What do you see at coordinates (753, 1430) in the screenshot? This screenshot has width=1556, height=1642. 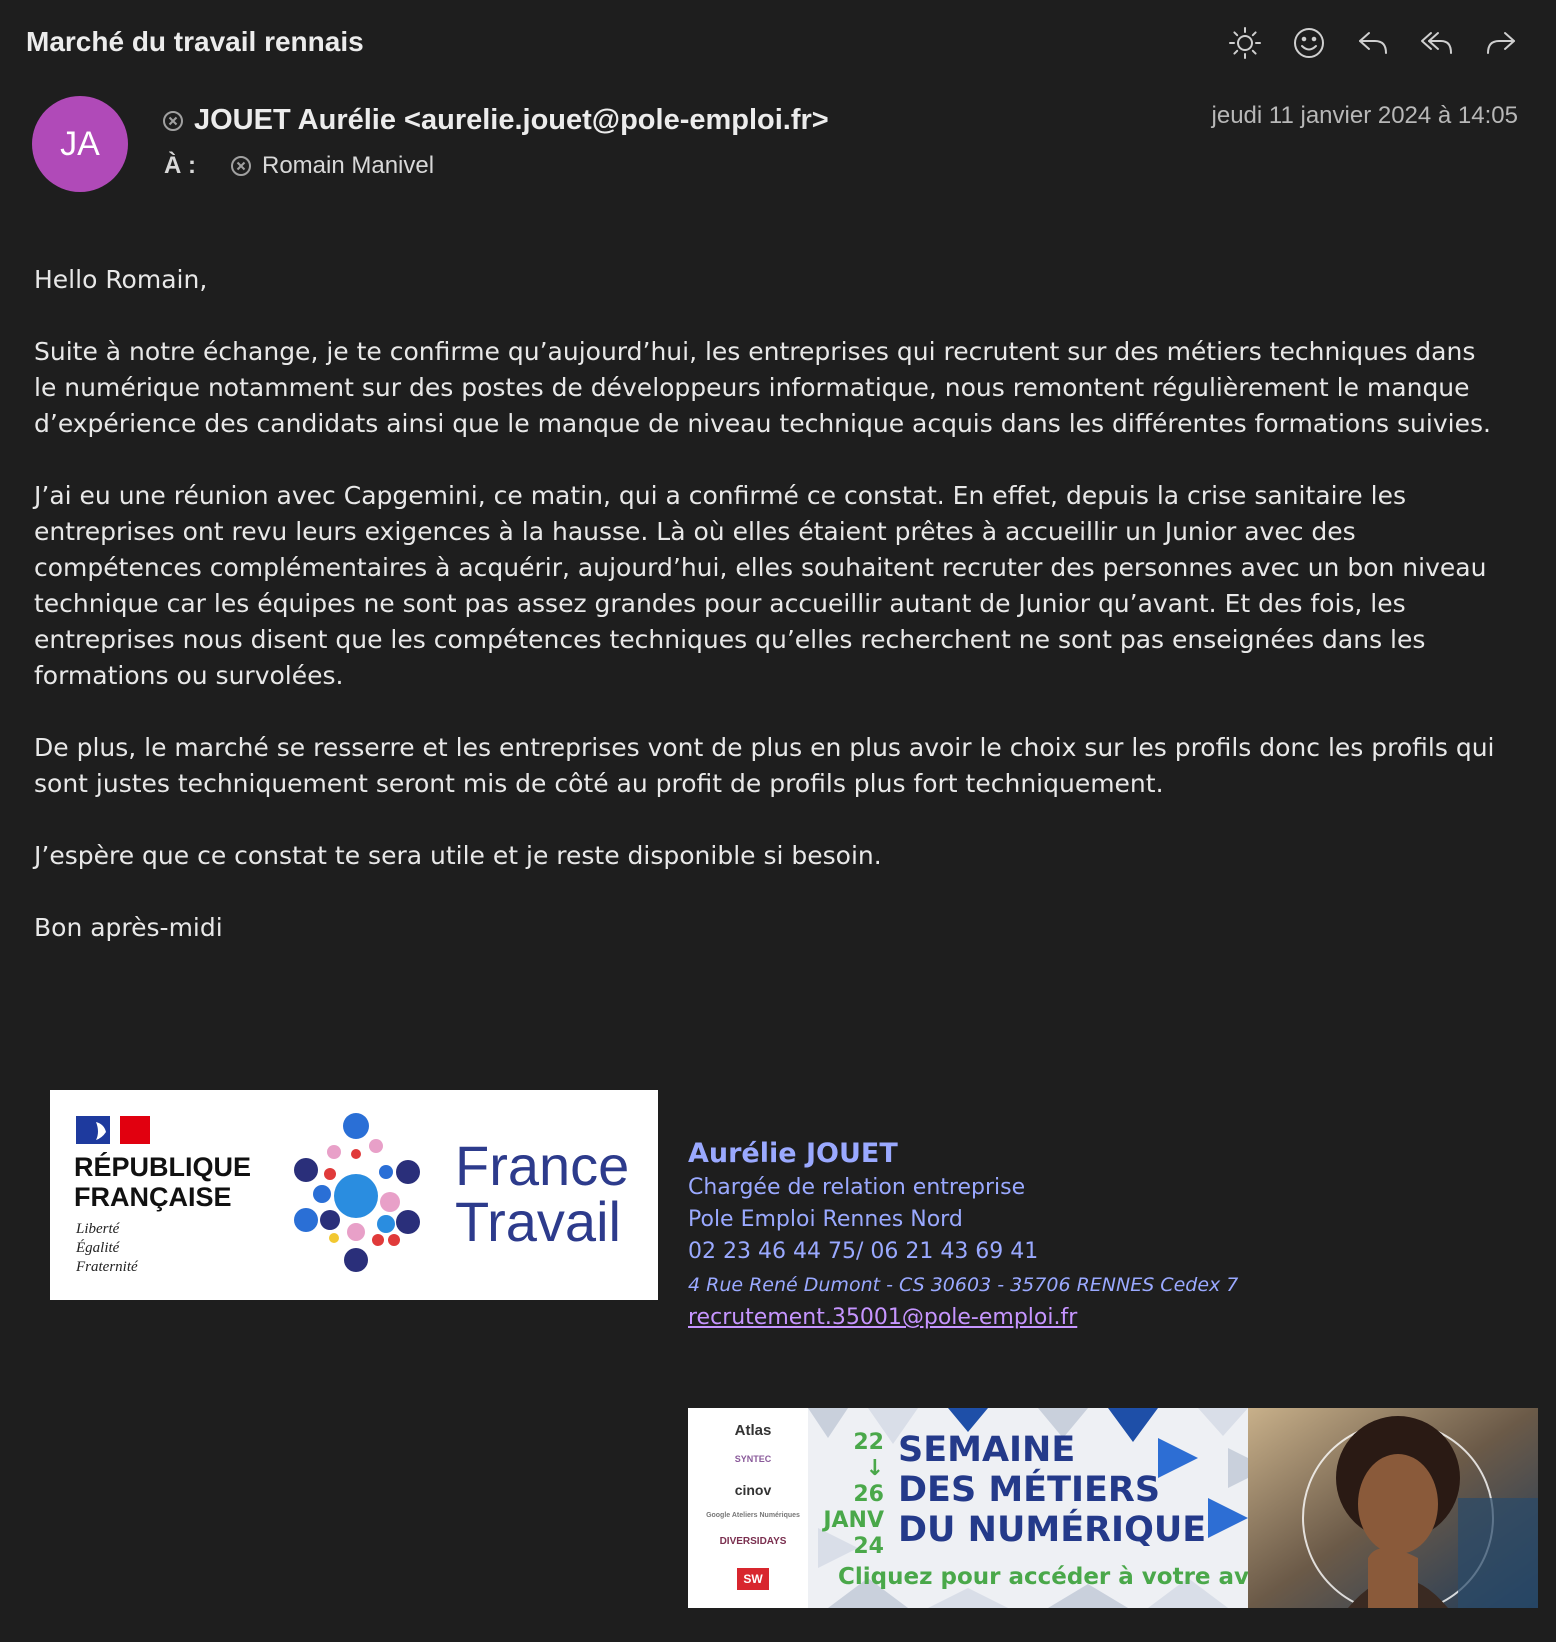 I see `partner-logo: Atlas` at bounding box center [753, 1430].